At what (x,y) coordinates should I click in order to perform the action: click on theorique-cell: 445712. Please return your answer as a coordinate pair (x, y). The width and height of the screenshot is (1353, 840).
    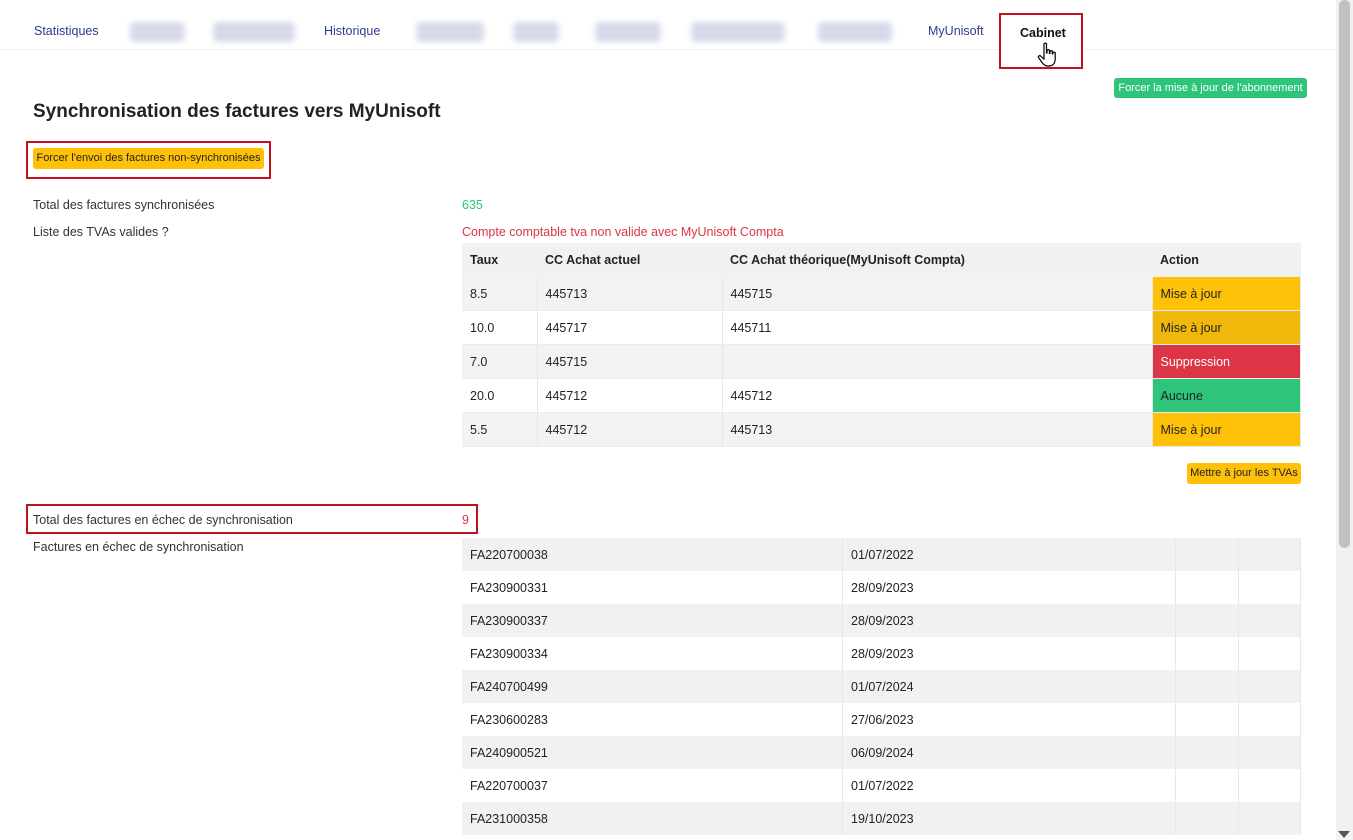
    Looking at the image, I should click on (937, 395).